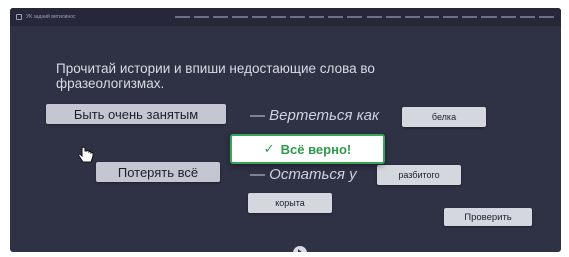 The width and height of the screenshot is (569, 257). What do you see at coordinates (51, 17) in the screenshot?
I see `task-title: УК задний витилинос` at bounding box center [51, 17].